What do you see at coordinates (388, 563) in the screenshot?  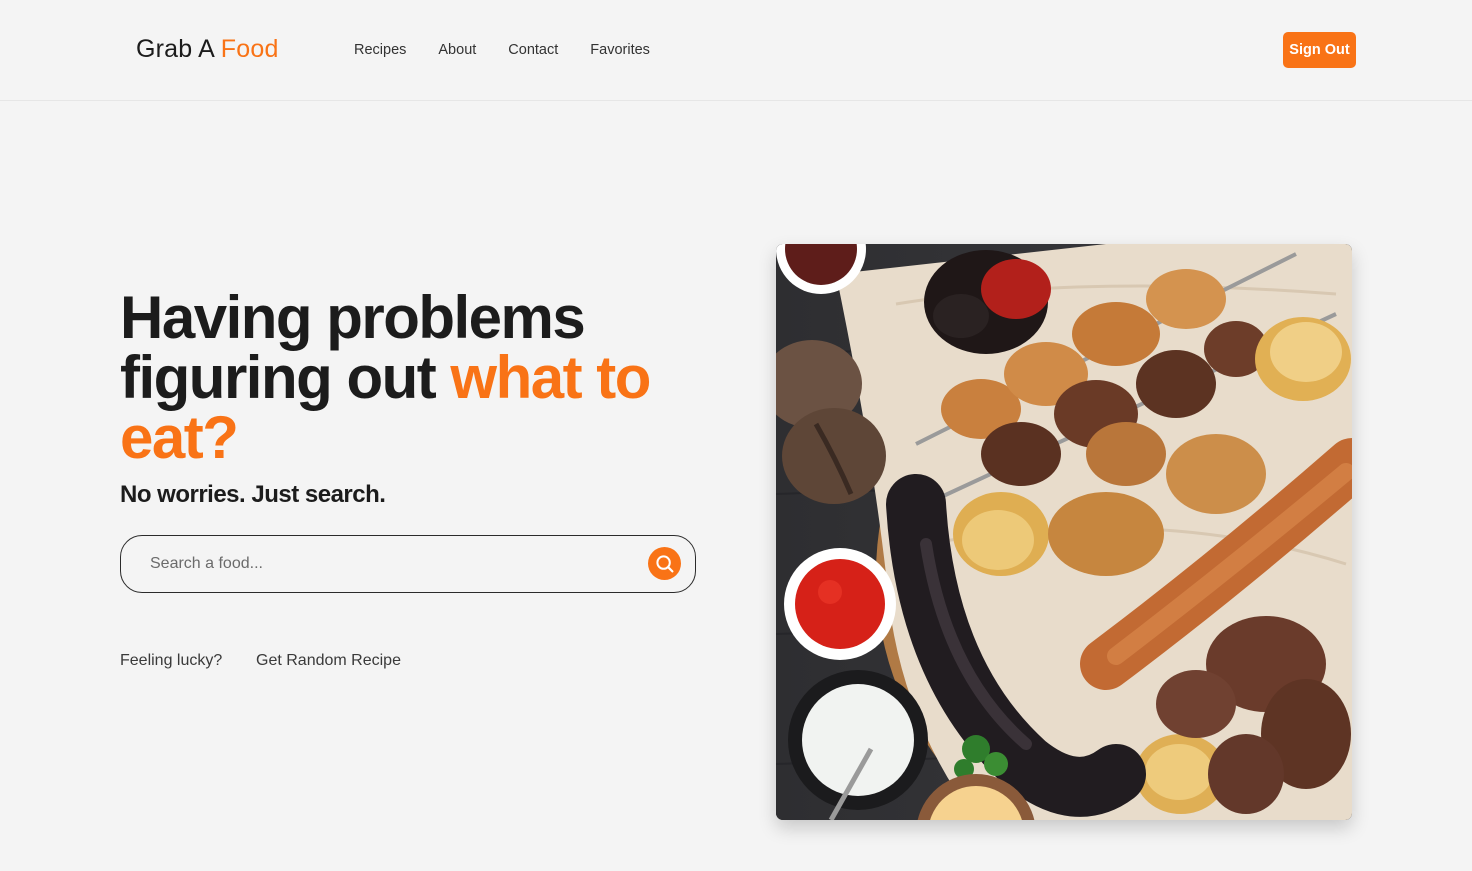 I see `search-input` at bounding box center [388, 563].